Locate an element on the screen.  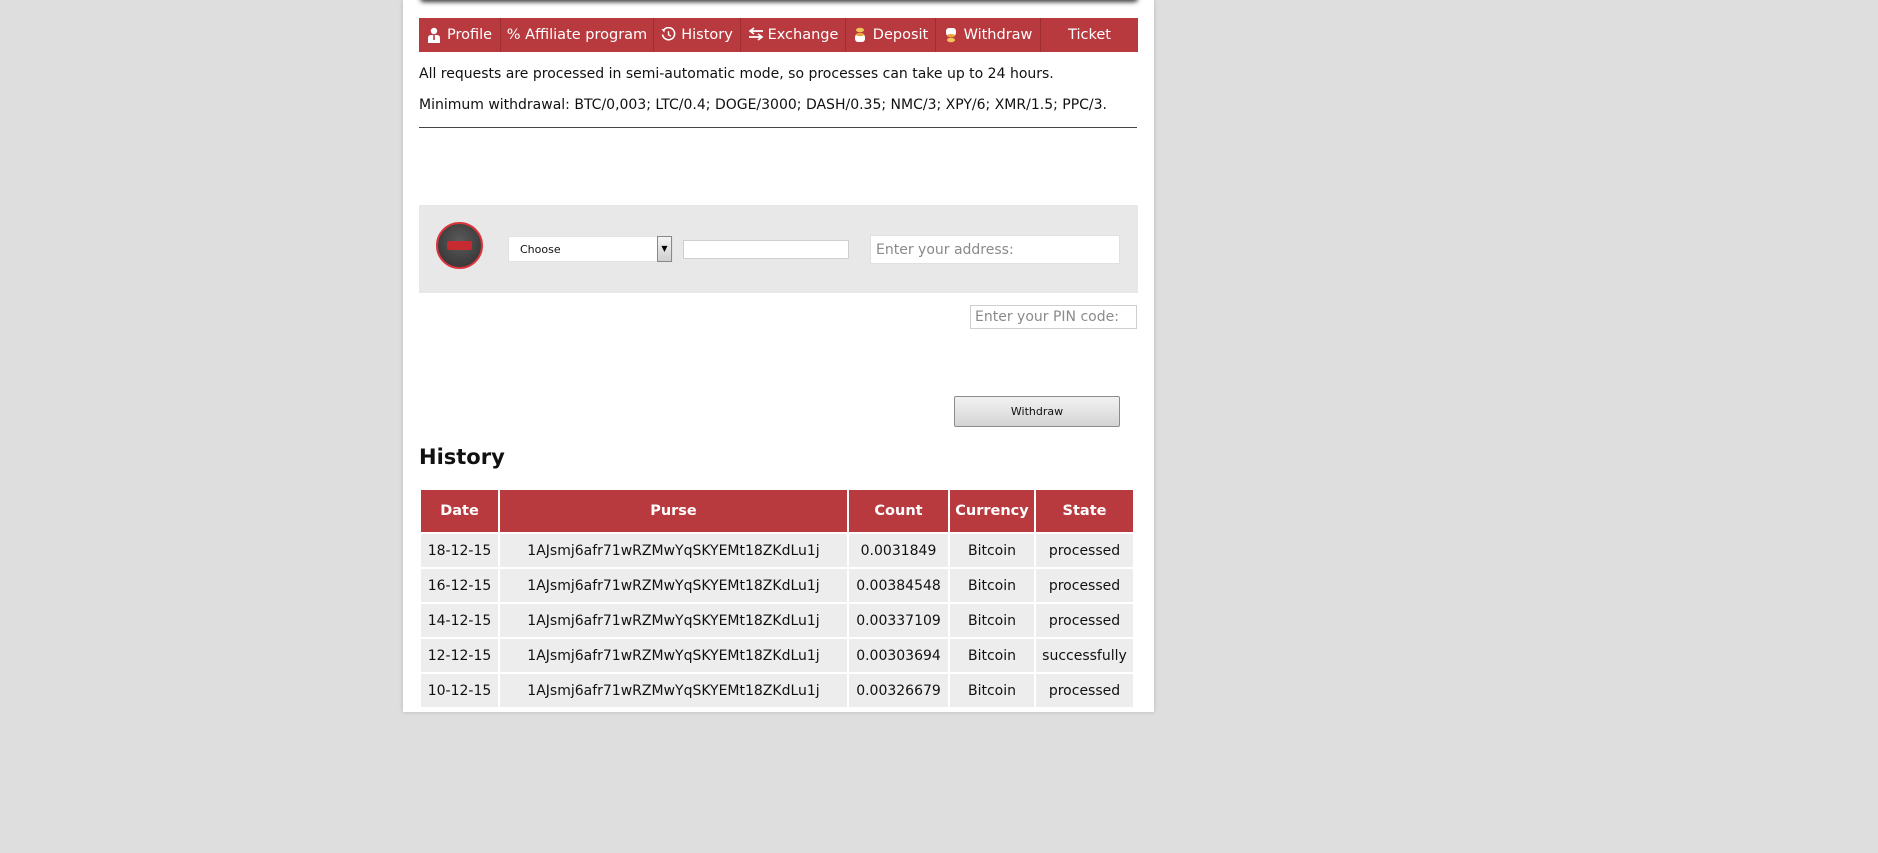
nav-ticket-label: Ticket is located at coordinates (1089, 35).